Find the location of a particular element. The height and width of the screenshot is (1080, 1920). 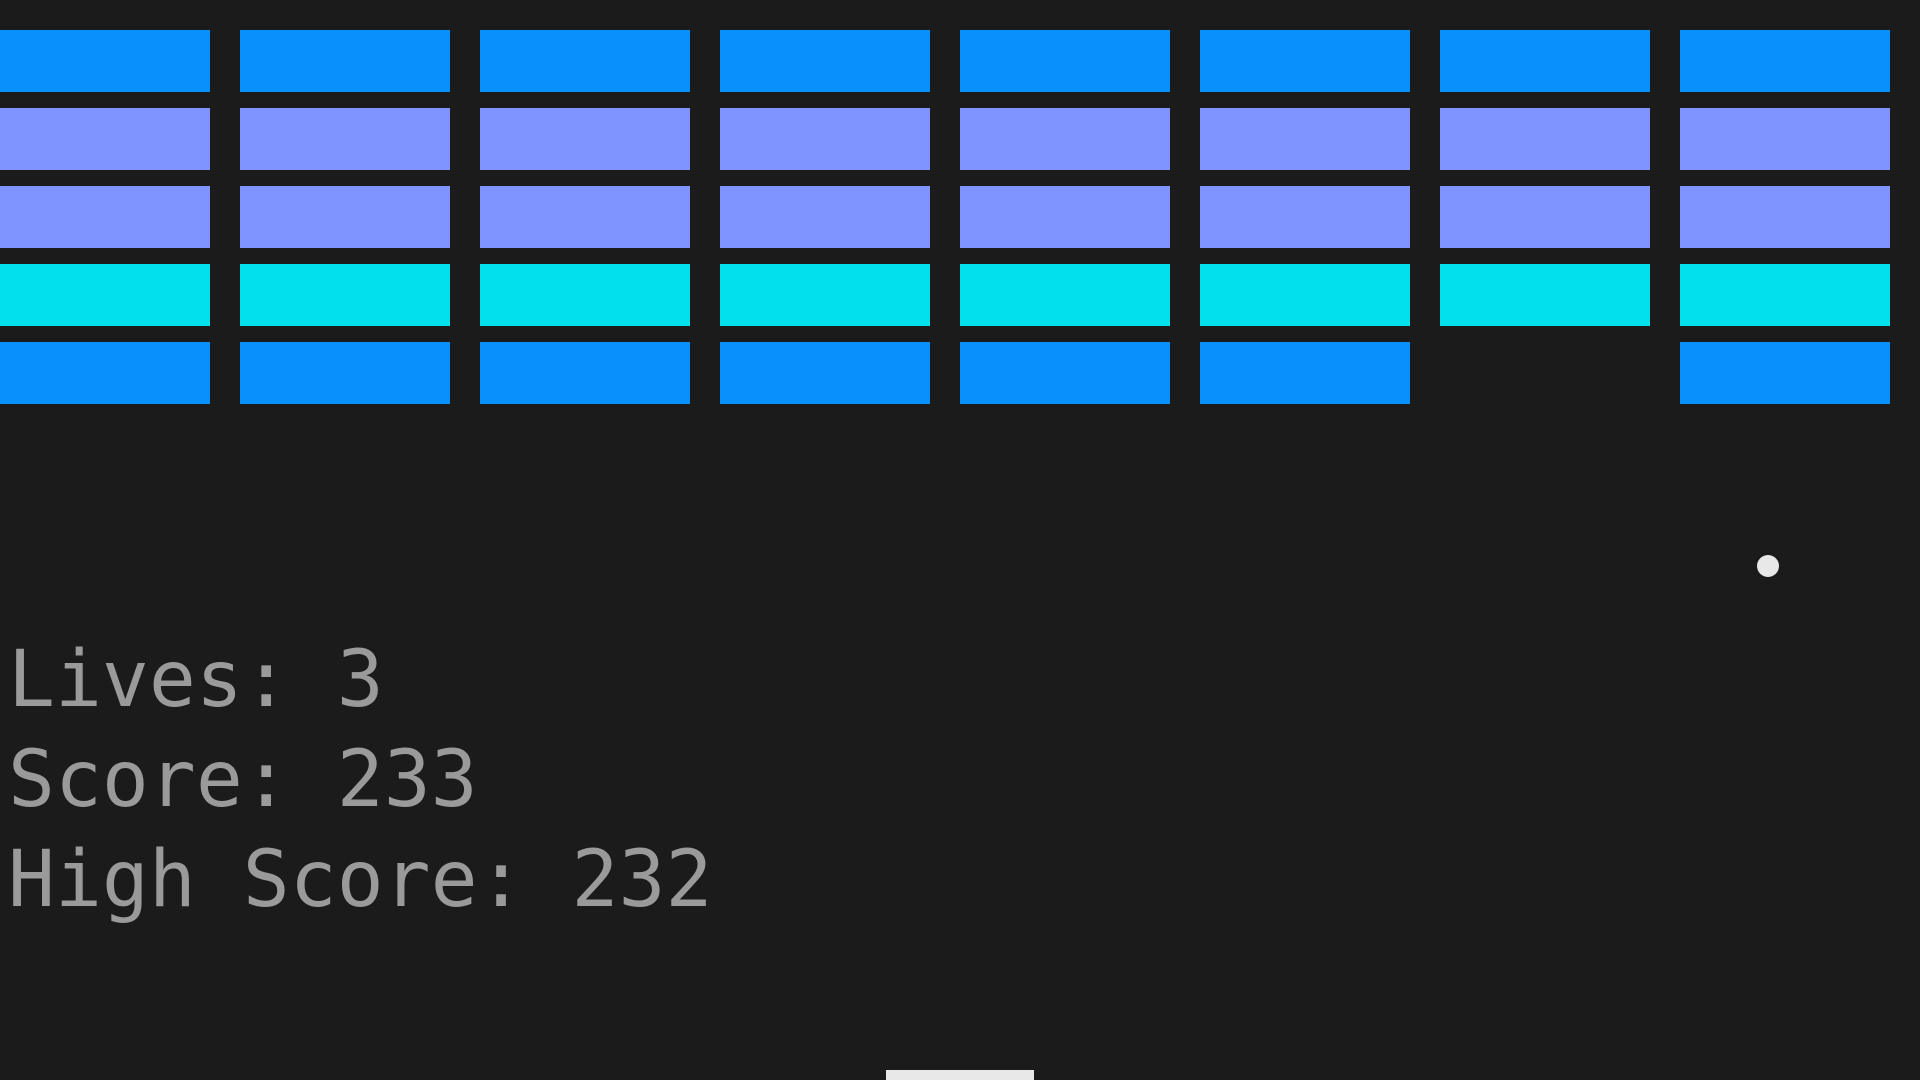

score-value: 233 is located at coordinates (407, 780).